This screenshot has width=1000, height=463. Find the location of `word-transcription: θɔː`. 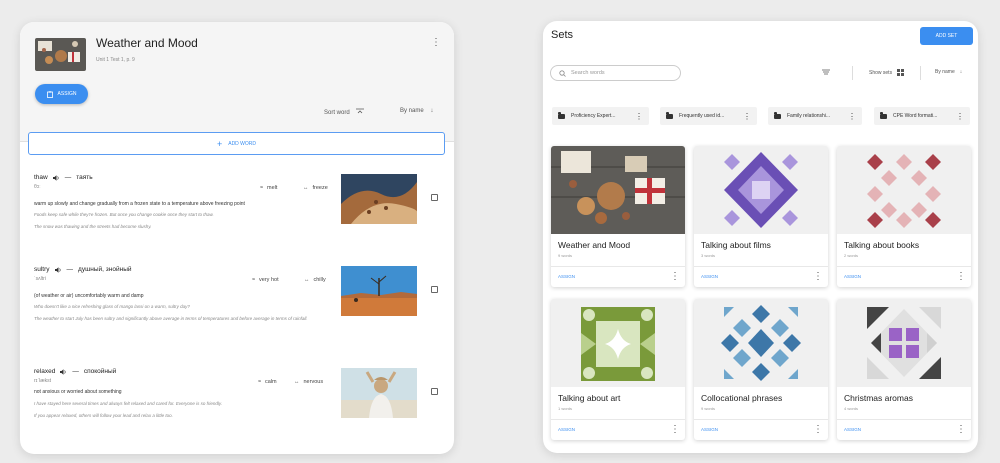

word-transcription: θɔː is located at coordinates (37, 187).